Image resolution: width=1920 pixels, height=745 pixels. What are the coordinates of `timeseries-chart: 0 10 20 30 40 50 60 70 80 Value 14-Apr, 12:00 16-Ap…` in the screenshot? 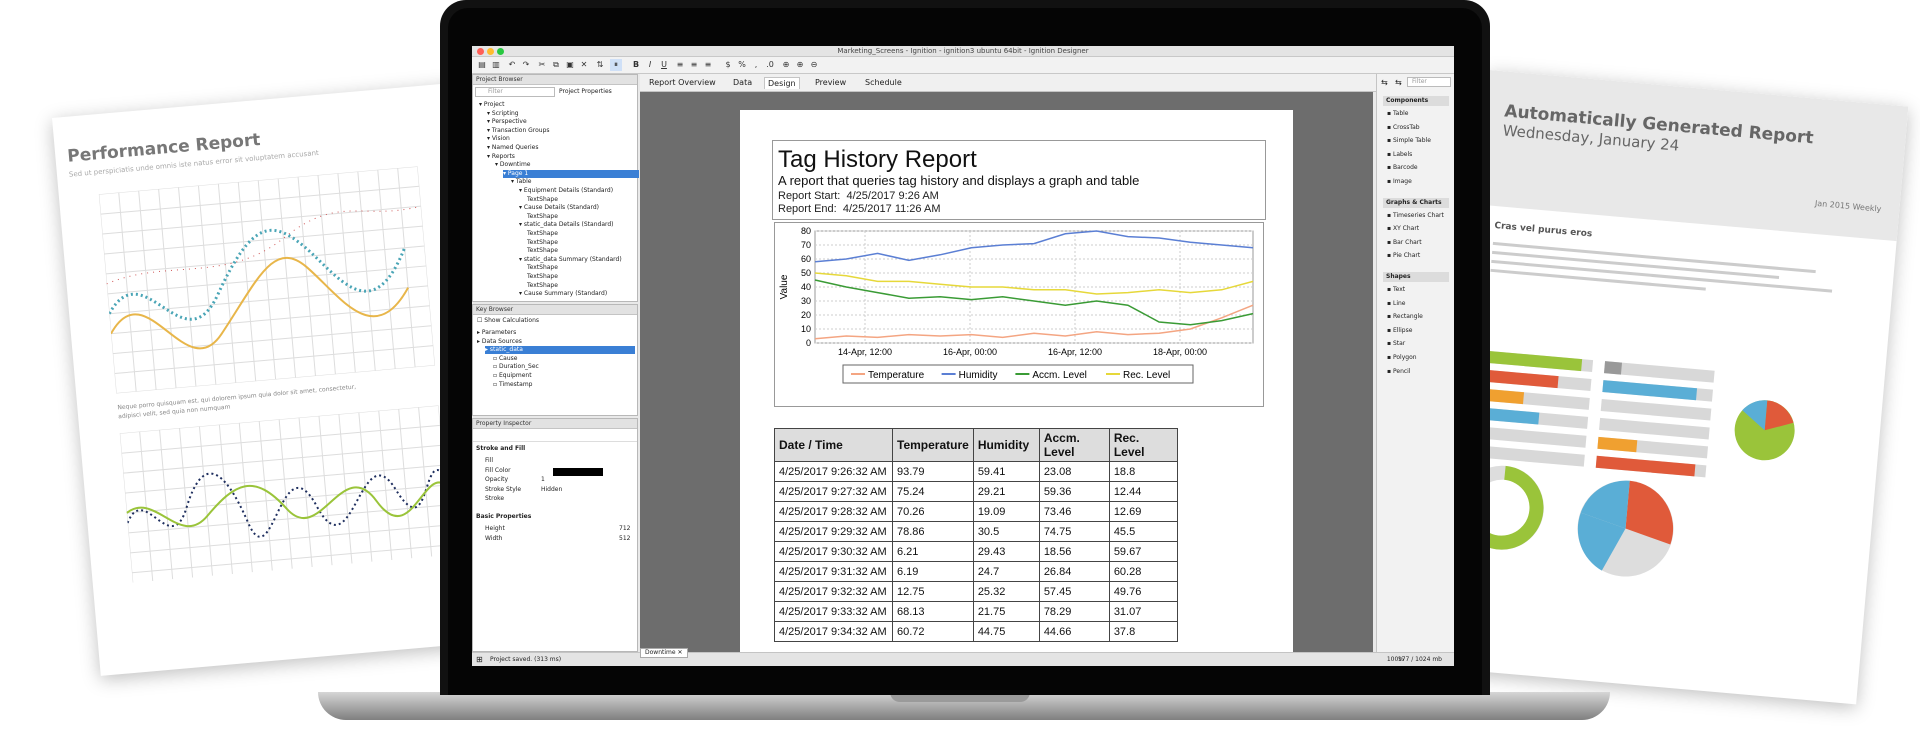 It's located at (1019, 314).